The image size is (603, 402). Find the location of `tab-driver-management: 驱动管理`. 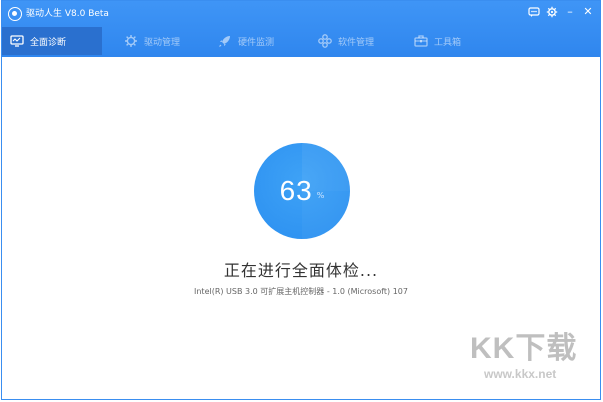

tab-driver-management: 驱动管理 is located at coordinates (161, 41).